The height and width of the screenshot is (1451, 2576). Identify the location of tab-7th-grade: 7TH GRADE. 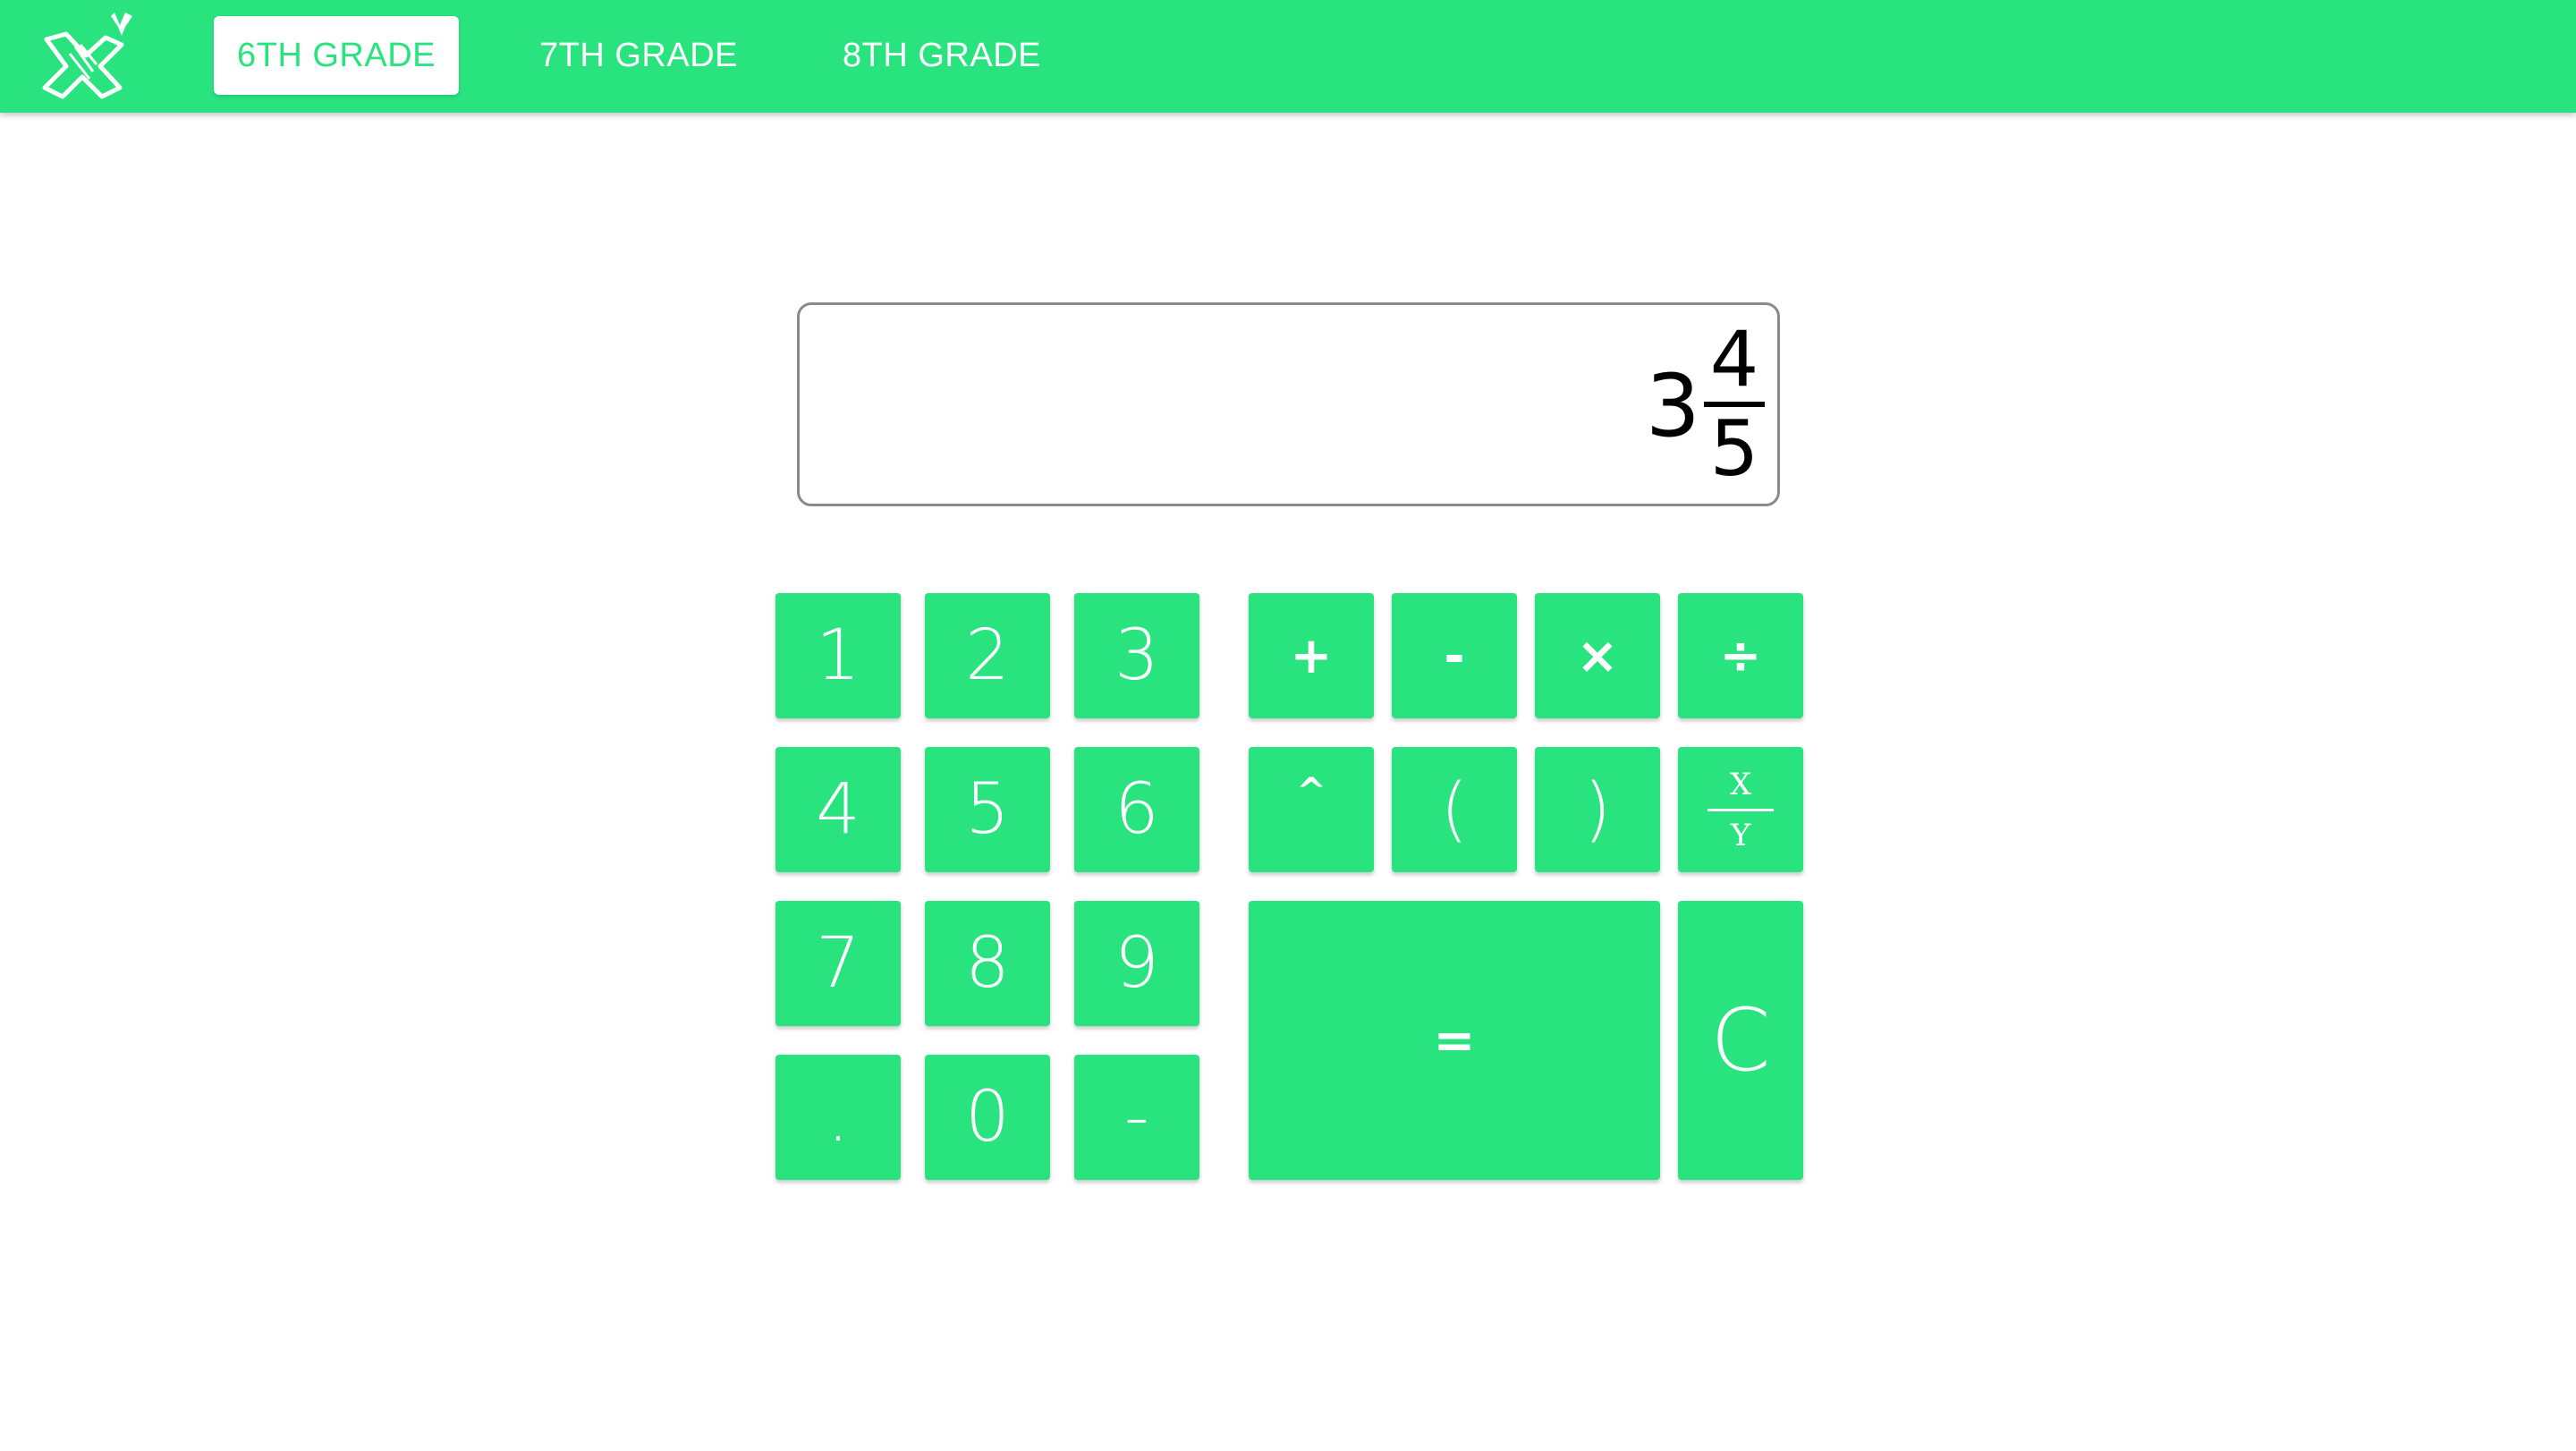
(638, 55).